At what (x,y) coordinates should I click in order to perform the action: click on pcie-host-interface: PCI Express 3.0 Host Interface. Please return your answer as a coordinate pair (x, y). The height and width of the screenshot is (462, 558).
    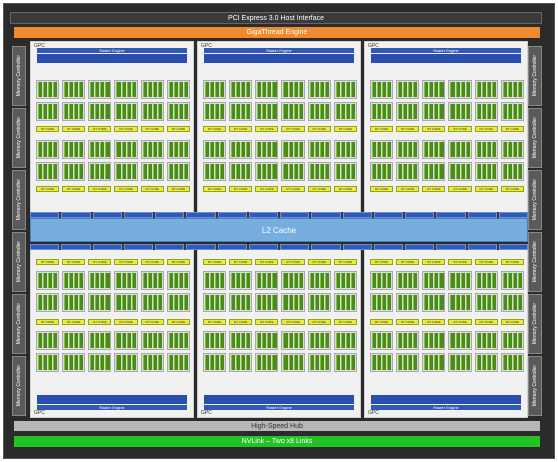
    Looking at the image, I should click on (276, 18).